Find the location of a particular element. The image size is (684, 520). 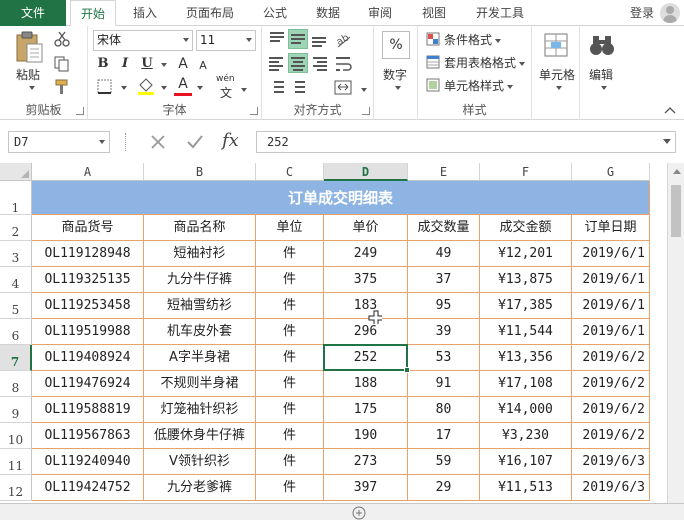

table-cell: 2019/6/3 is located at coordinates (611, 488).